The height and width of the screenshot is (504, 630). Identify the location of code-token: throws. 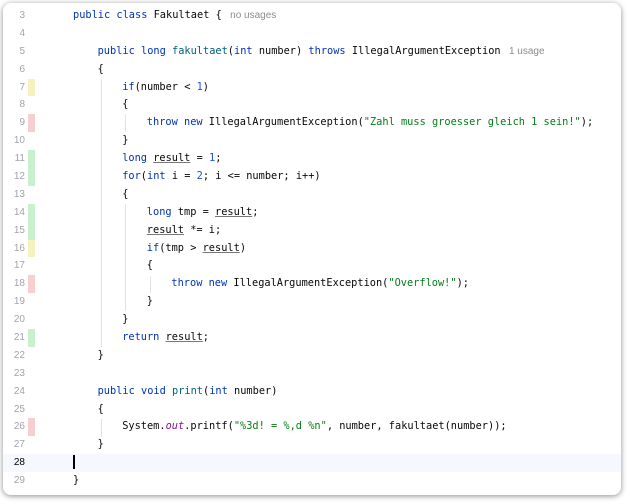
(330, 50).